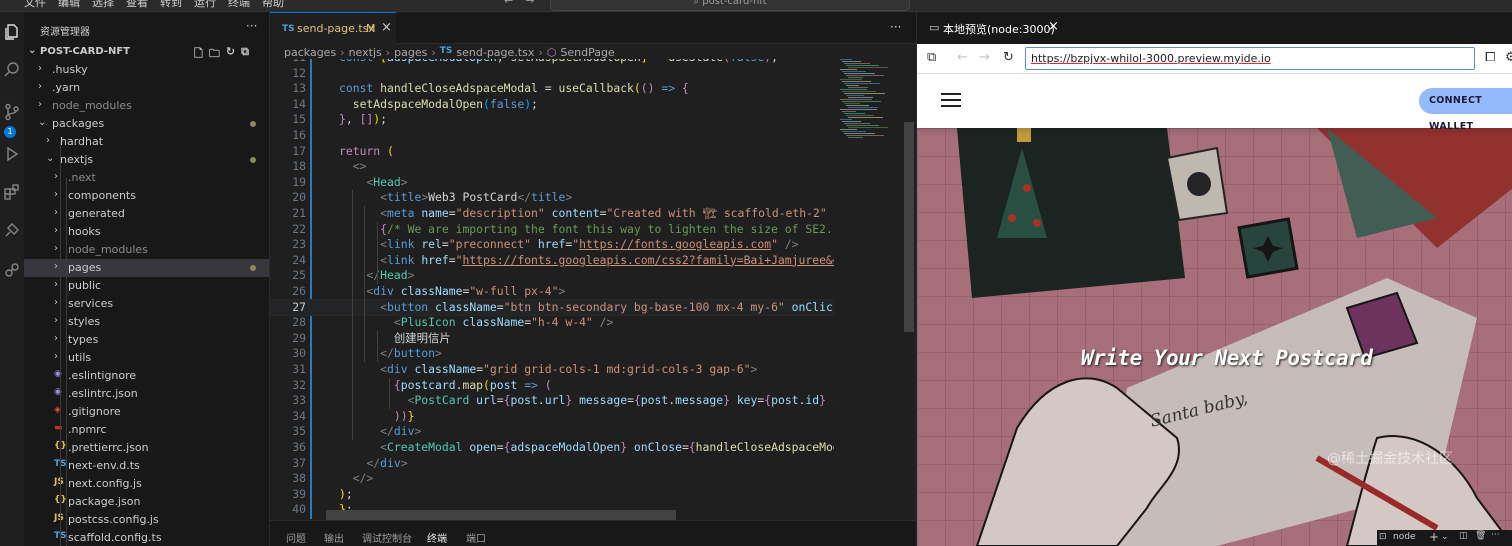 This screenshot has width=1512, height=546. What do you see at coordinates (552, 464) in the screenshot?
I see `code-line: 37 </div>` at bounding box center [552, 464].